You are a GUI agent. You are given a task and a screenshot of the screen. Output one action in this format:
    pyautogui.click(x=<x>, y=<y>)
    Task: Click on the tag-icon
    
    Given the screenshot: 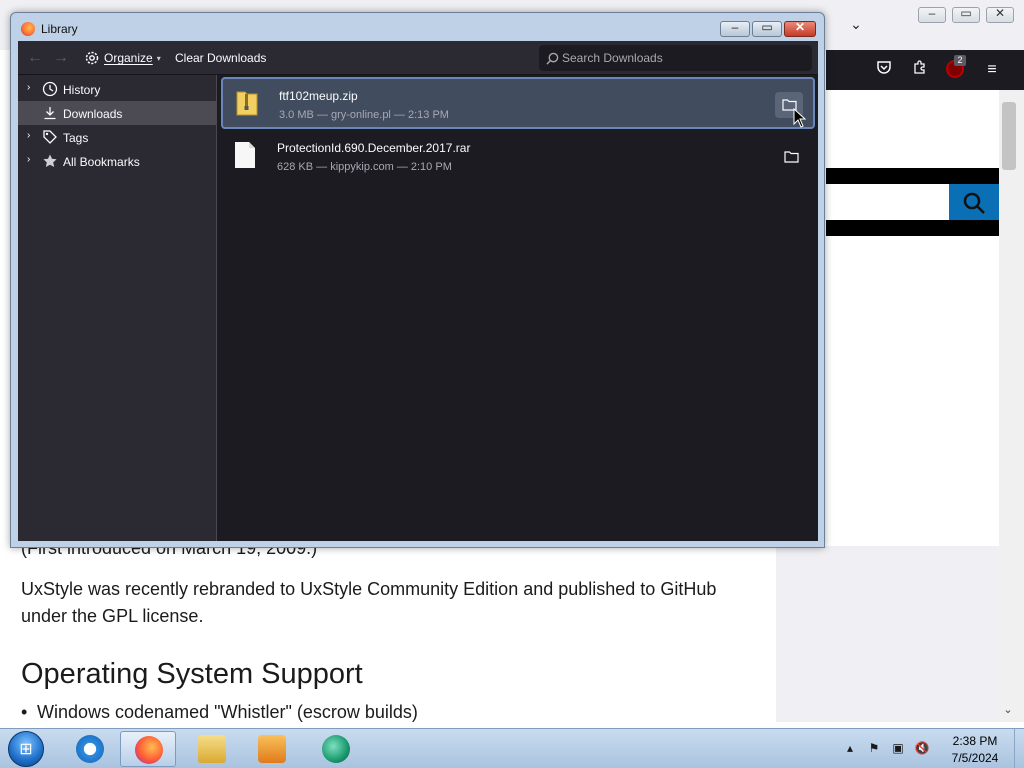 What is the action you would take?
    pyautogui.click(x=50, y=137)
    